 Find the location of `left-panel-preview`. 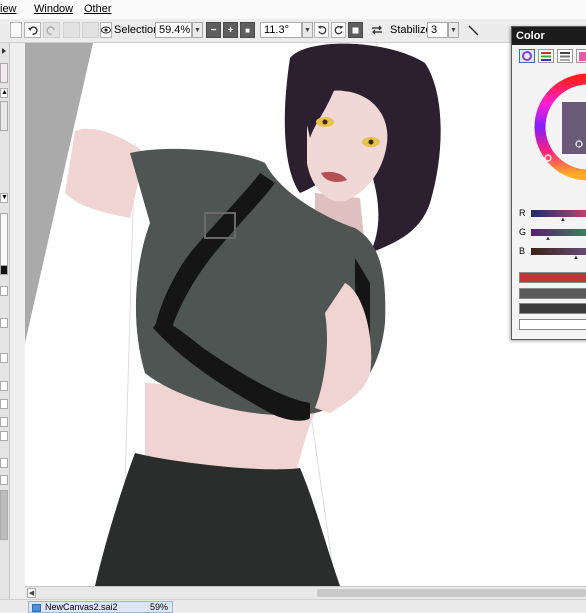

left-panel-preview is located at coordinates (4, 243).